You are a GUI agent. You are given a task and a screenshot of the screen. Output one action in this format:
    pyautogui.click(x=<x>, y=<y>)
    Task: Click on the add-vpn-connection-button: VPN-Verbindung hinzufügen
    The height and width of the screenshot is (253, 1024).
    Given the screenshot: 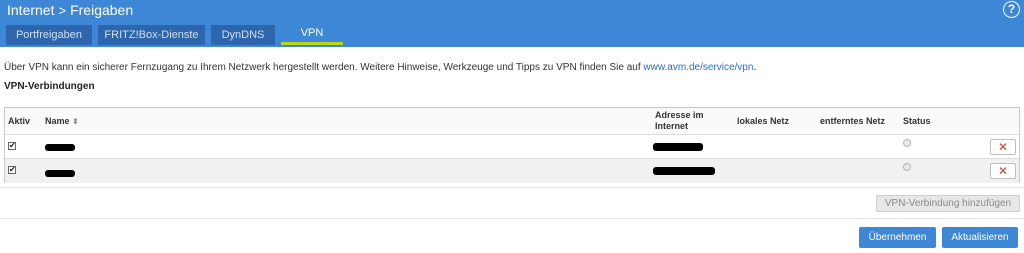 What is the action you would take?
    pyautogui.click(x=948, y=203)
    